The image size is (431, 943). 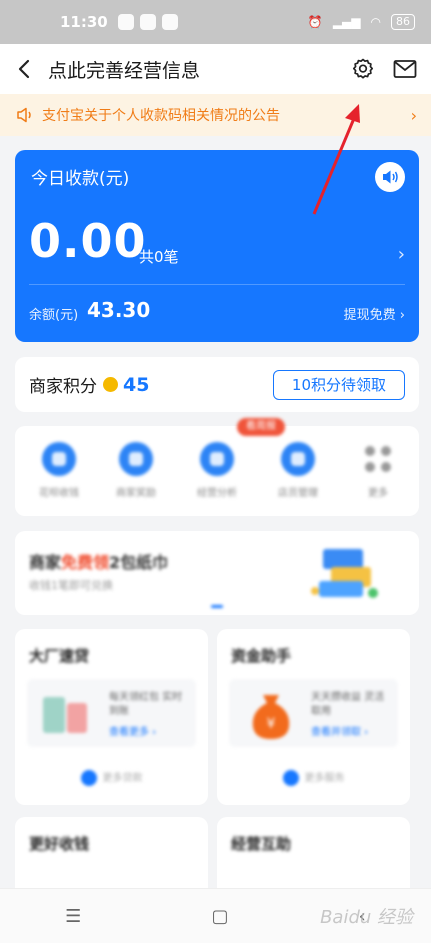 What do you see at coordinates (80, 179) in the screenshot?
I see `income-label: 今日收款(元)` at bounding box center [80, 179].